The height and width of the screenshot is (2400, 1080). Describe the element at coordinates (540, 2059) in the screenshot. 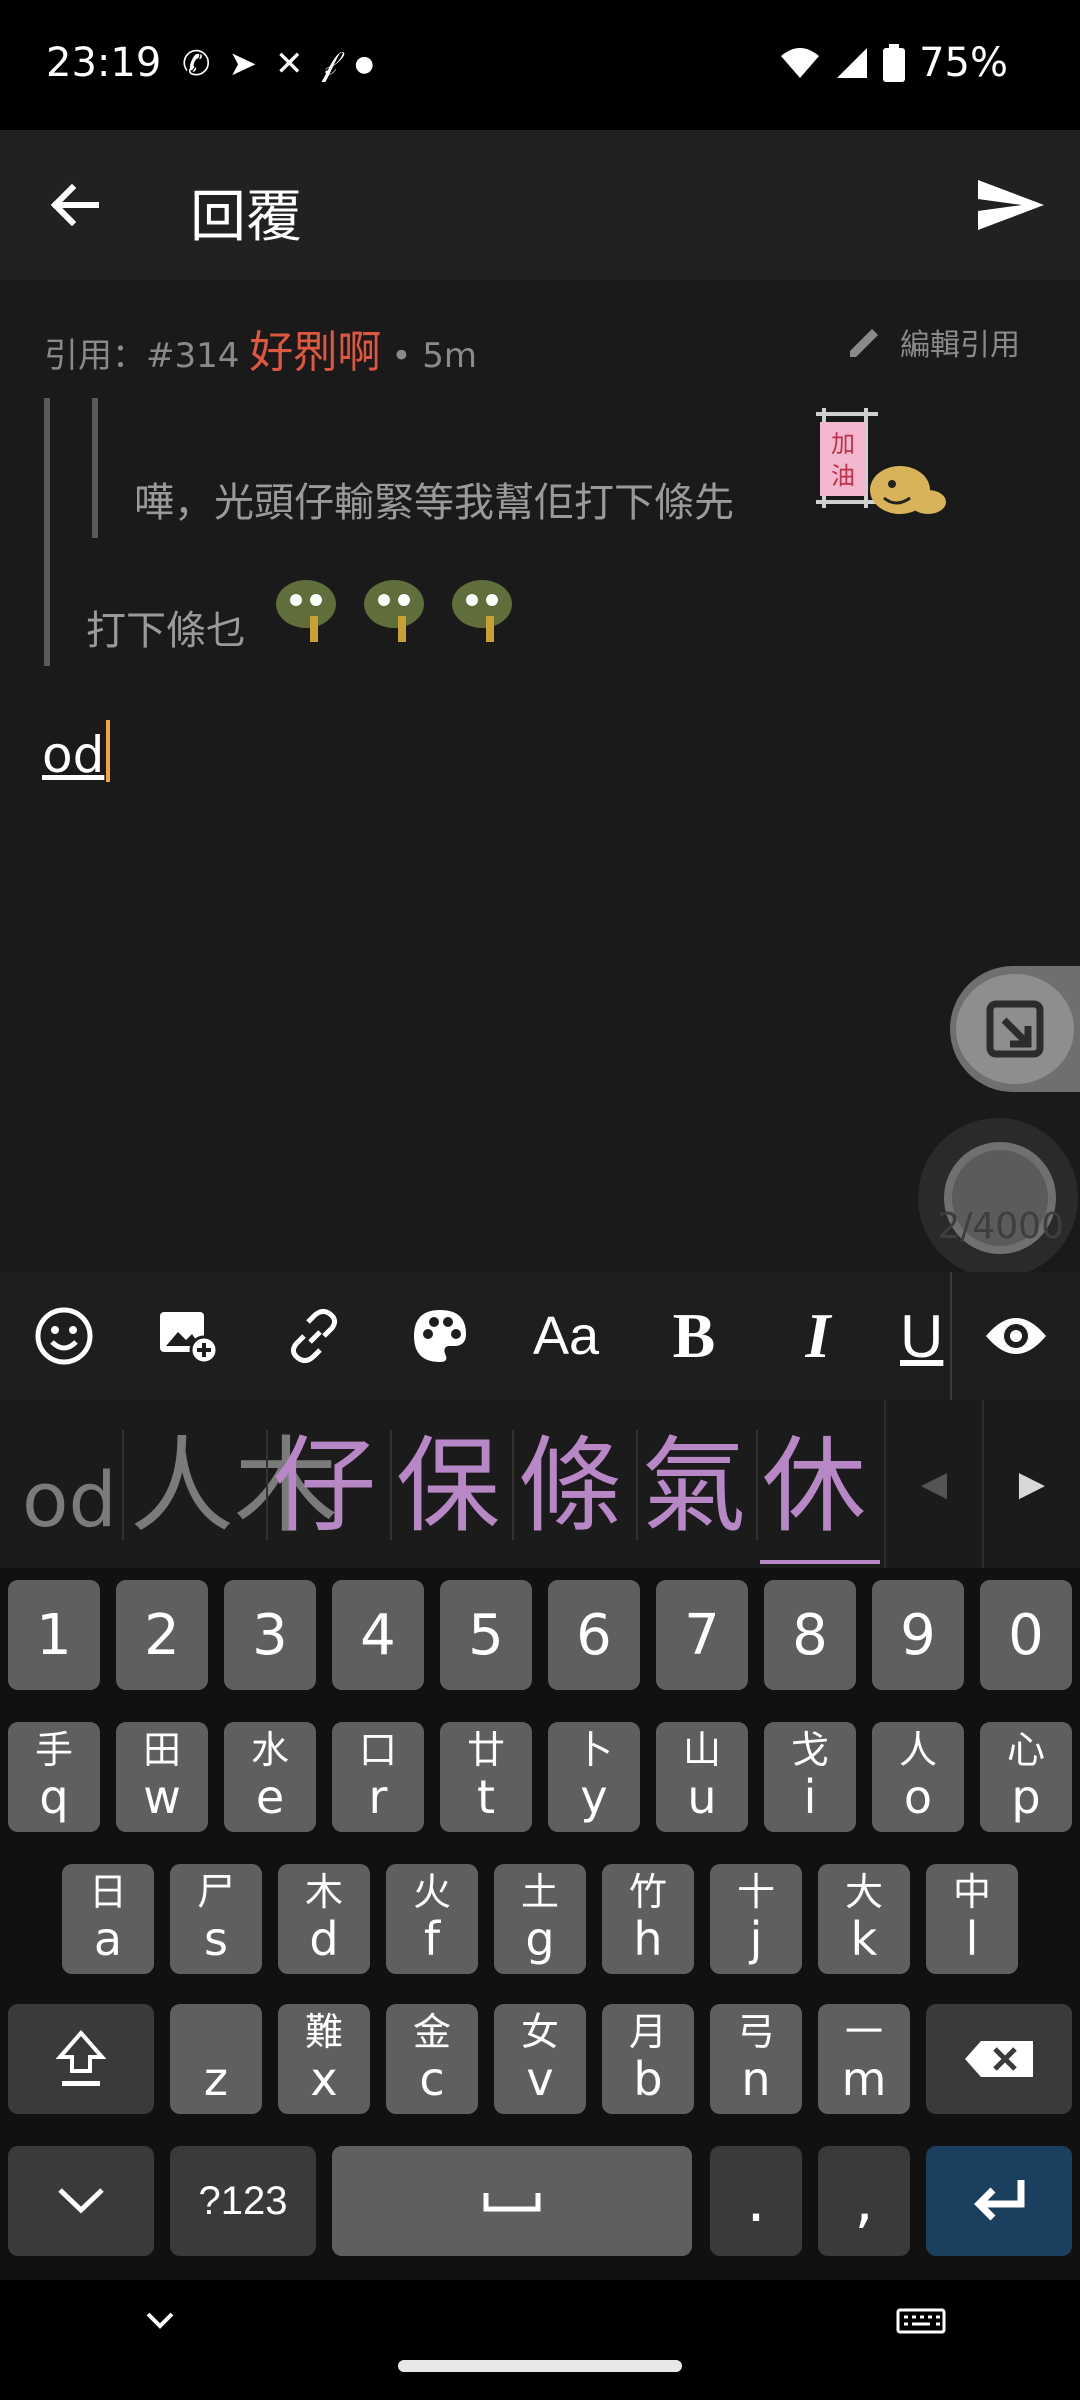

I see `letter-key: 女v` at that location.